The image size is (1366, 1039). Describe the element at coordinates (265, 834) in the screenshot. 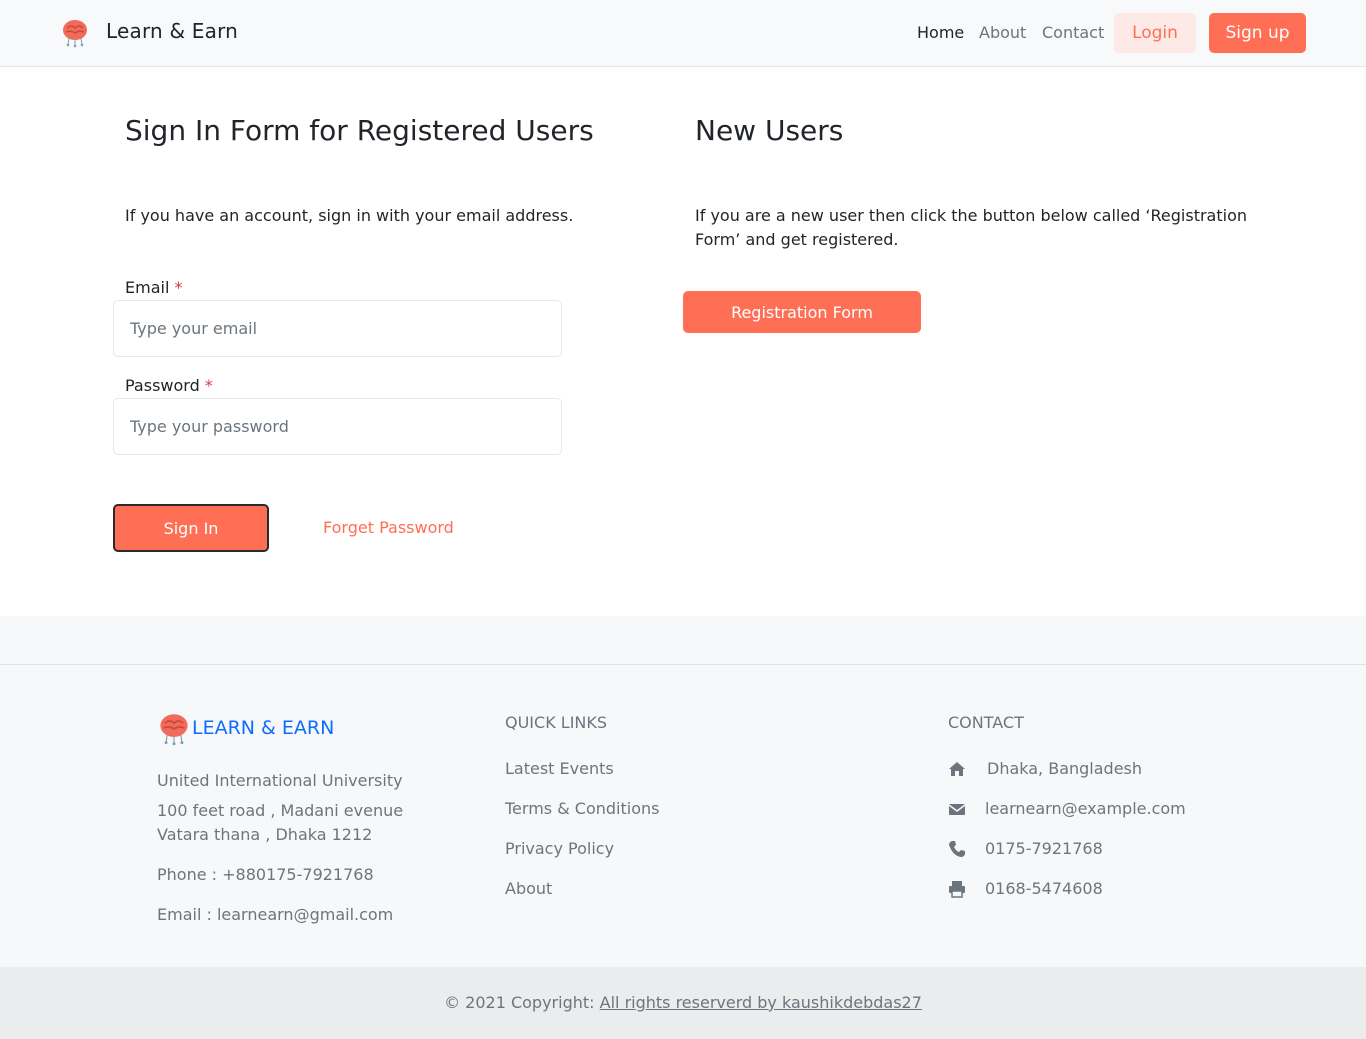

I see `footer-address-line3: Vatara thana , Dhaka 1212` at that location.